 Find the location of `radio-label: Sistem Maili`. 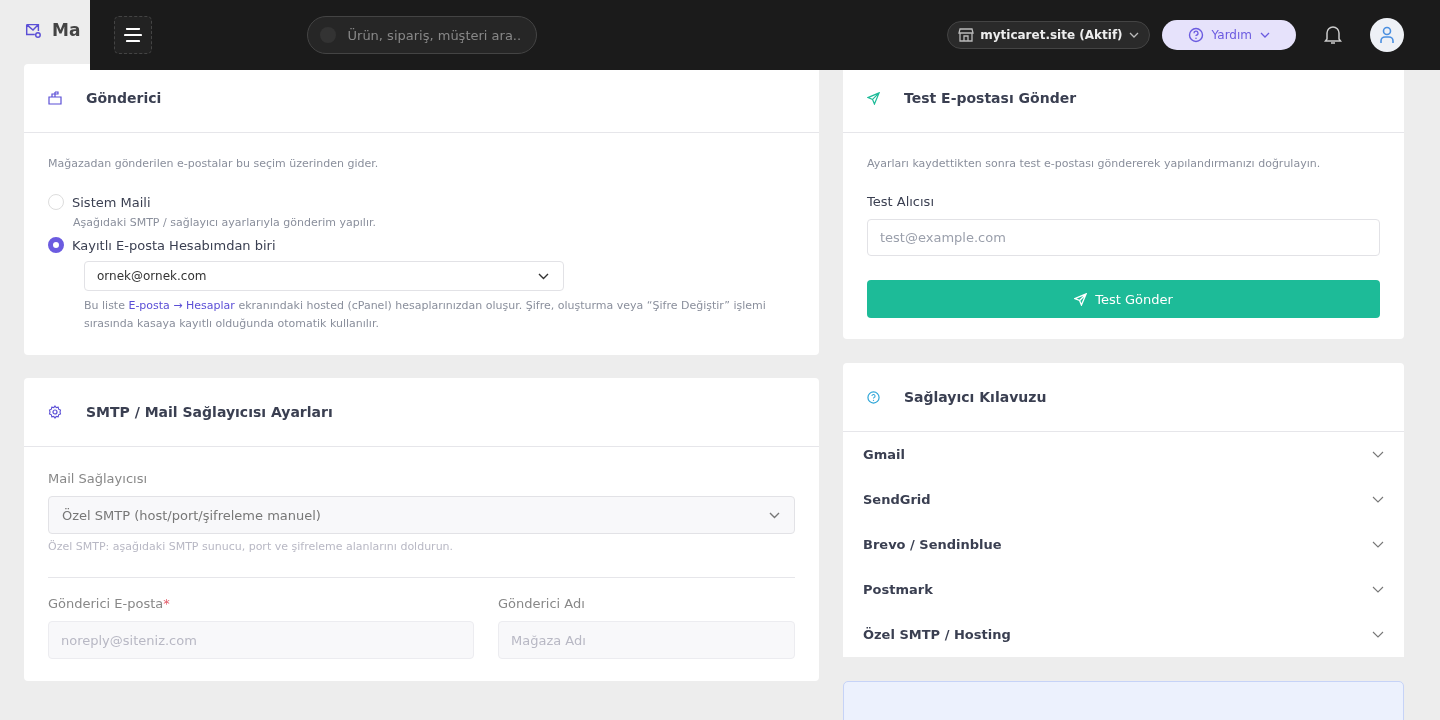

radio-label: Sistem Maili is located at coordinates (111, 202).